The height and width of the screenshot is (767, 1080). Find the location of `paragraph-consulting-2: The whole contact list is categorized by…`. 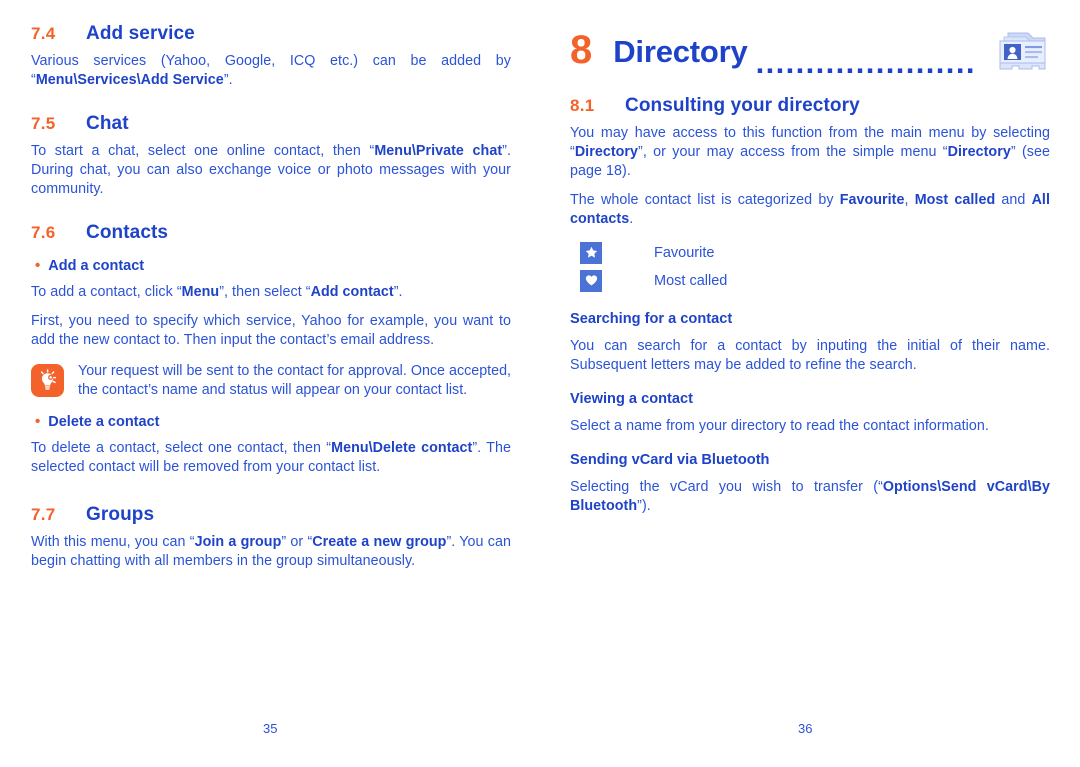

paragraph-consulting-2: The whole contact list is categorized by… is located at coordinates (810, 210).